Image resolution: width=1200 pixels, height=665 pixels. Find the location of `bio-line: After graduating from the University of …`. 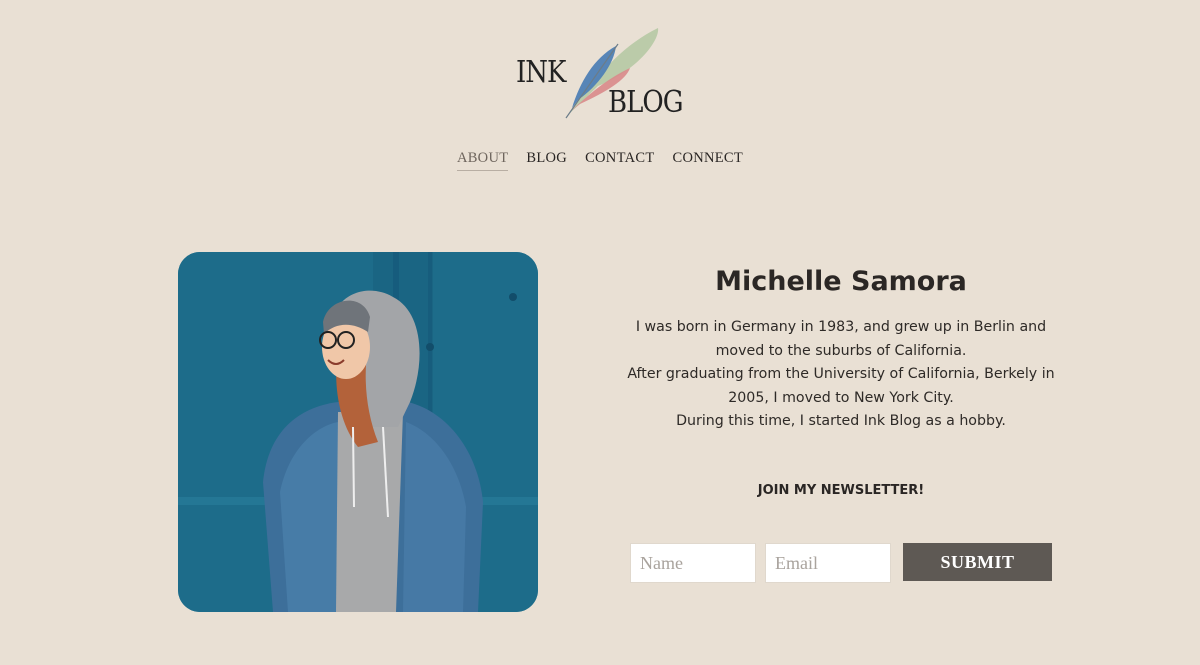

bio-line: After graduating from the University of … is located at coordinates (841, 386).